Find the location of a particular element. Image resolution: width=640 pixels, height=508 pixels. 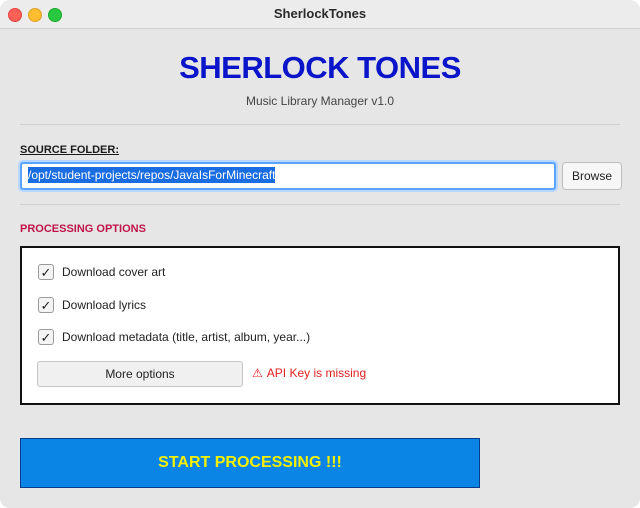

source-folder-label: SOURCE FOLDER: is located at coordinates (69, 150).